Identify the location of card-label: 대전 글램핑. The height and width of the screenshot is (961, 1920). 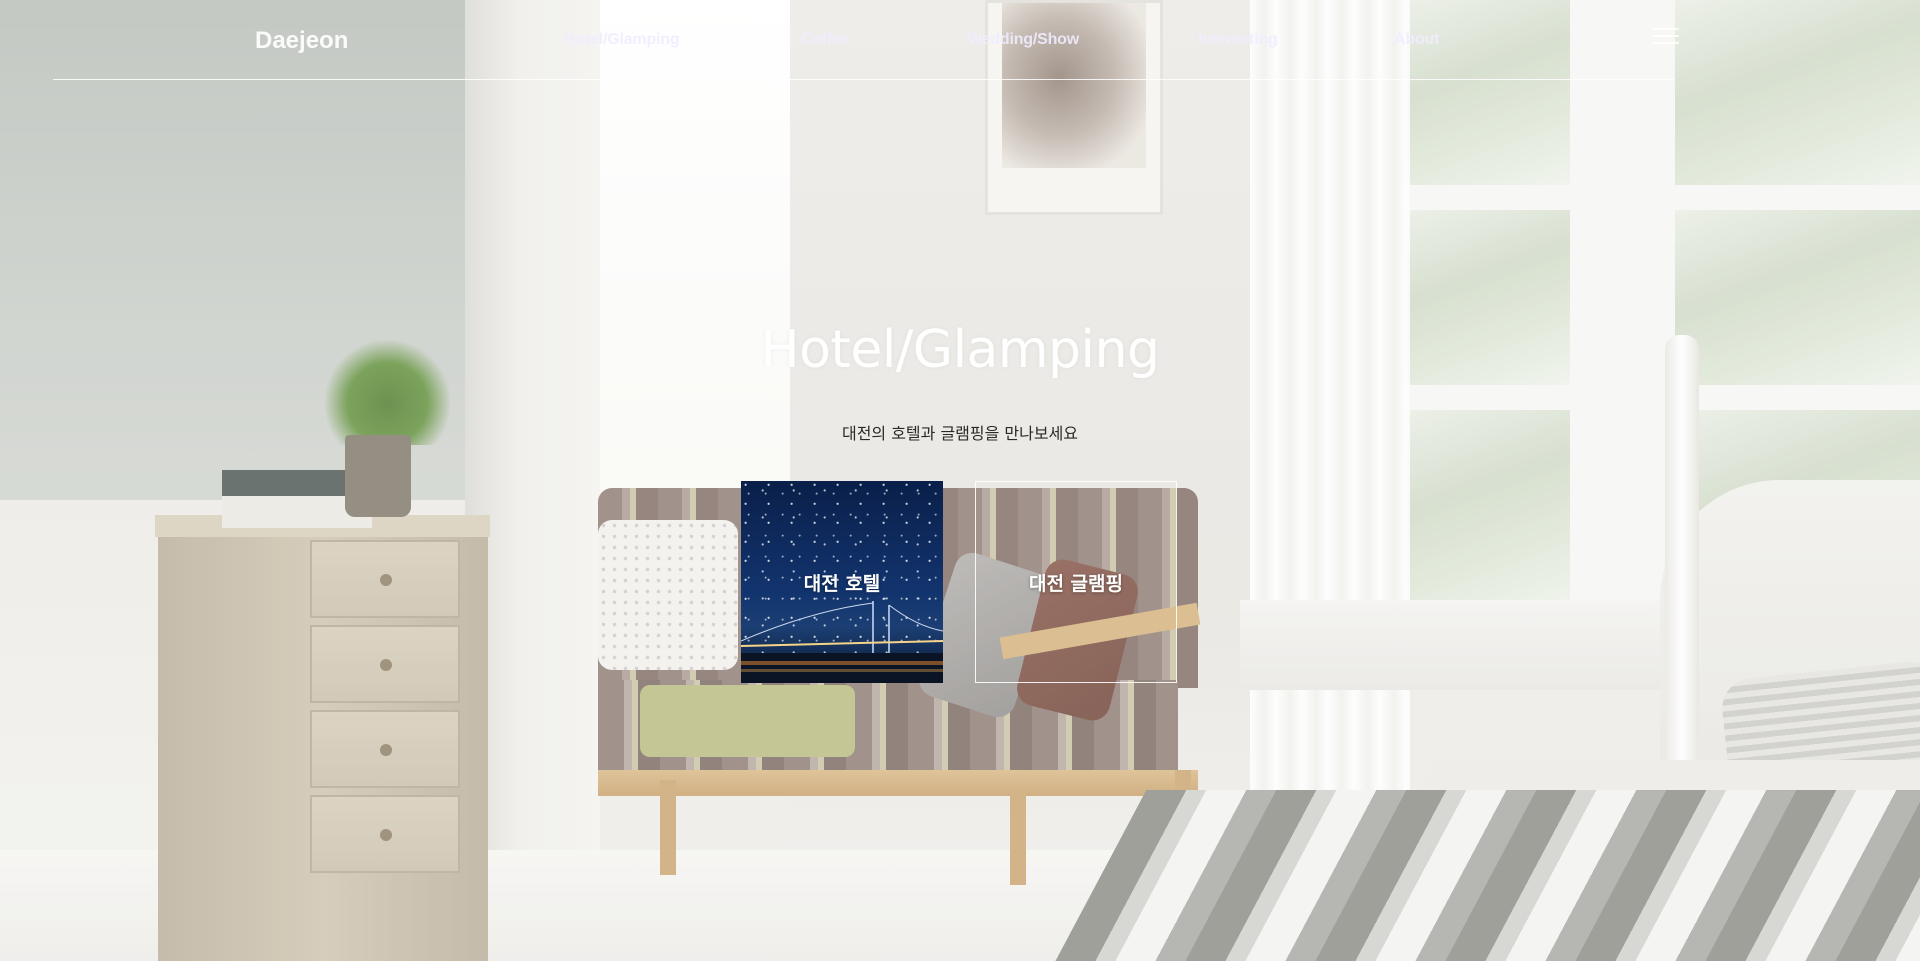
(1075, 583).